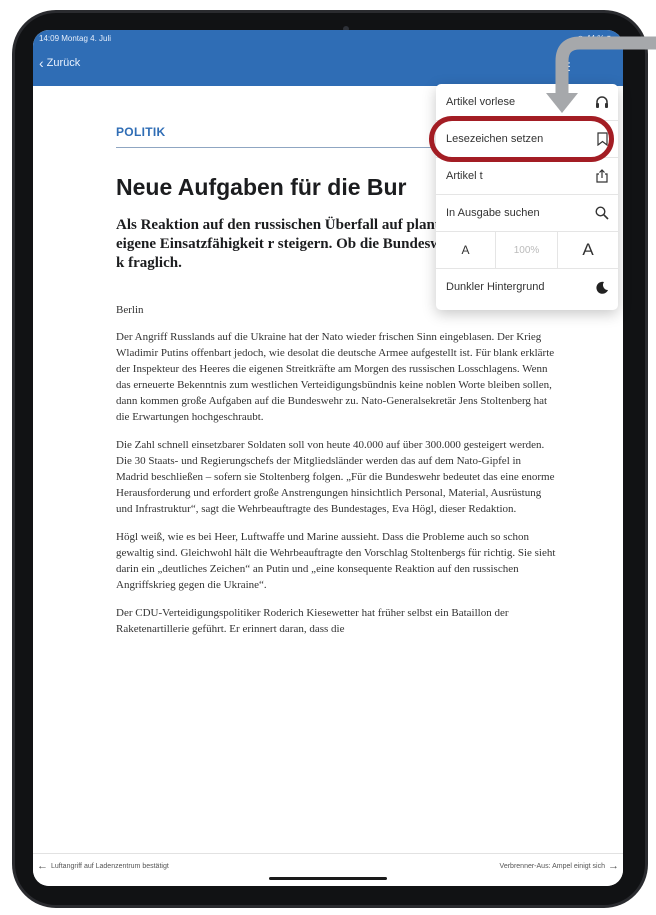 The width and height of the screenshot is (656, 915). Describe the element at coordinates (521, 139) in the screenshot. I see `highlight-ring` at that location.